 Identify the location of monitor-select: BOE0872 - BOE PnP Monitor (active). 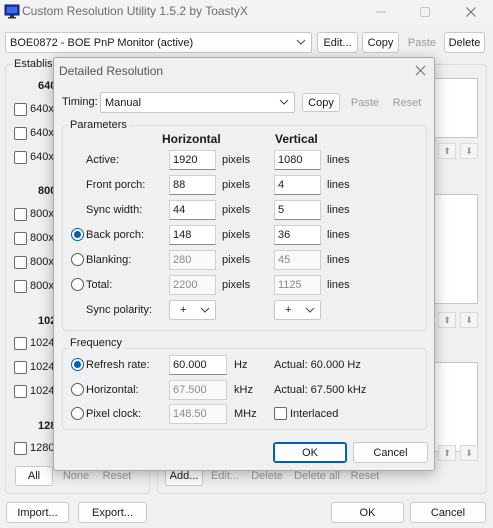
(158, 42).